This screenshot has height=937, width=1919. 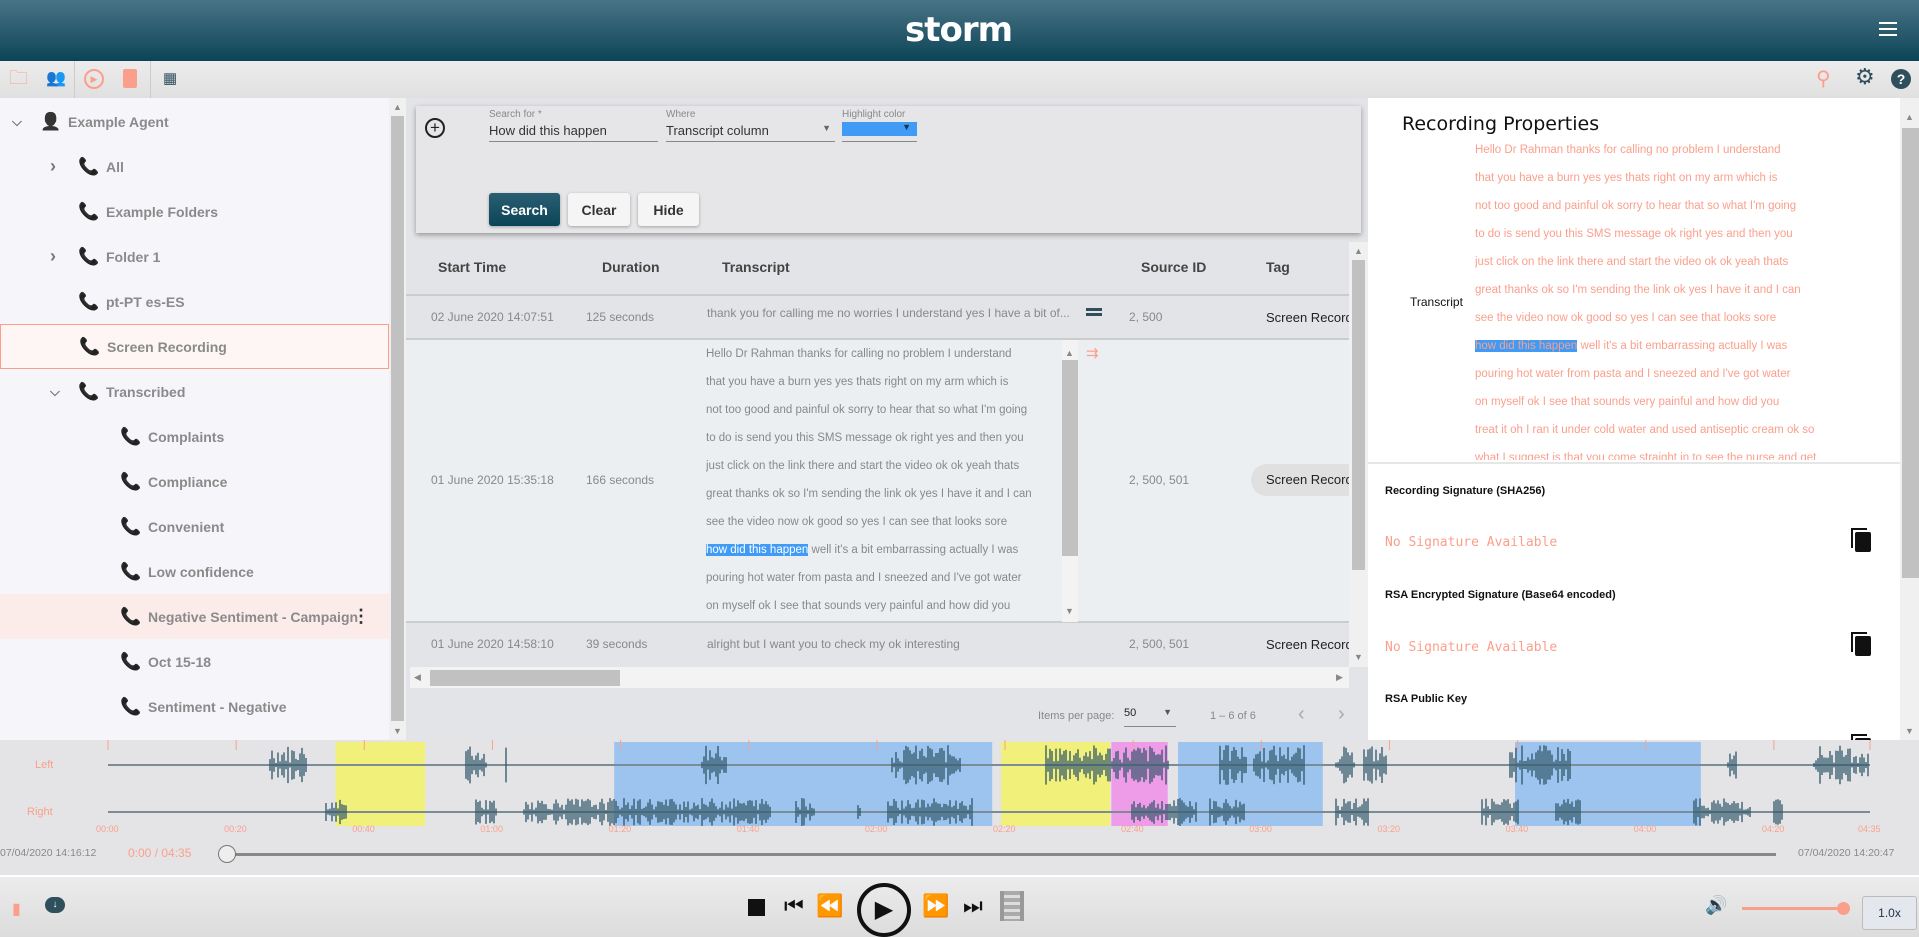 I want to click on seek-bar, so click(x=1001, y=854).